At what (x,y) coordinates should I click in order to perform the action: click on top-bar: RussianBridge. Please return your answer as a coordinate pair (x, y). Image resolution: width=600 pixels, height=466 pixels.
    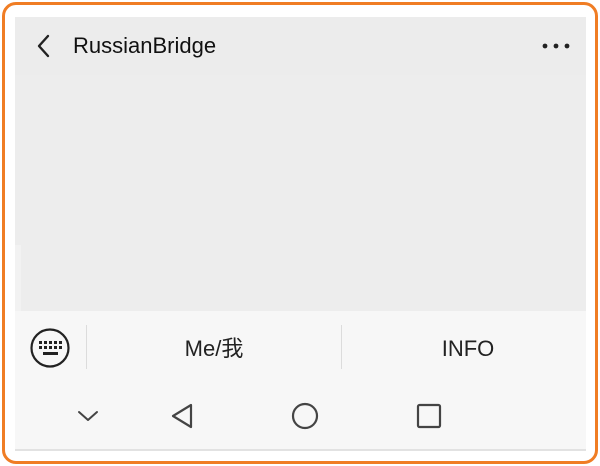
    Looking at the image, I should click on (300, 46).